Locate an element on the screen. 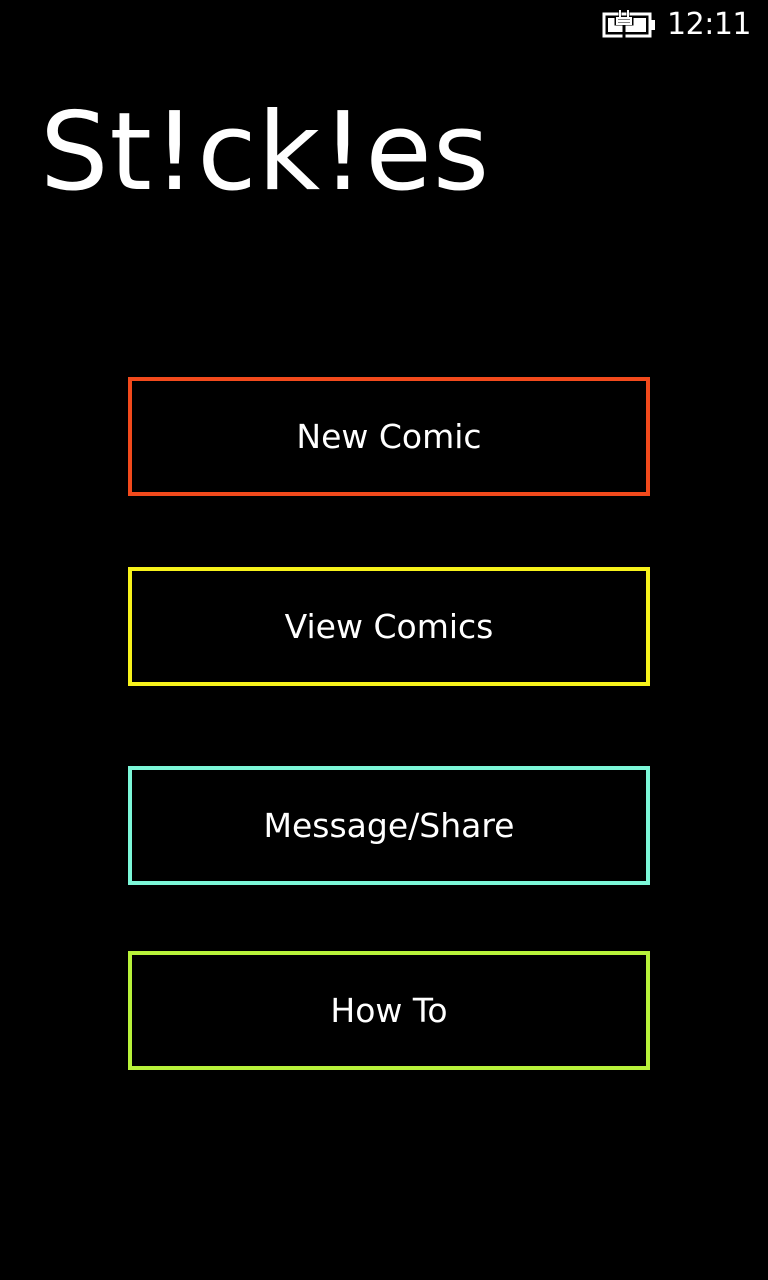  battery-charging-icon is located at coordinates (630, 25).